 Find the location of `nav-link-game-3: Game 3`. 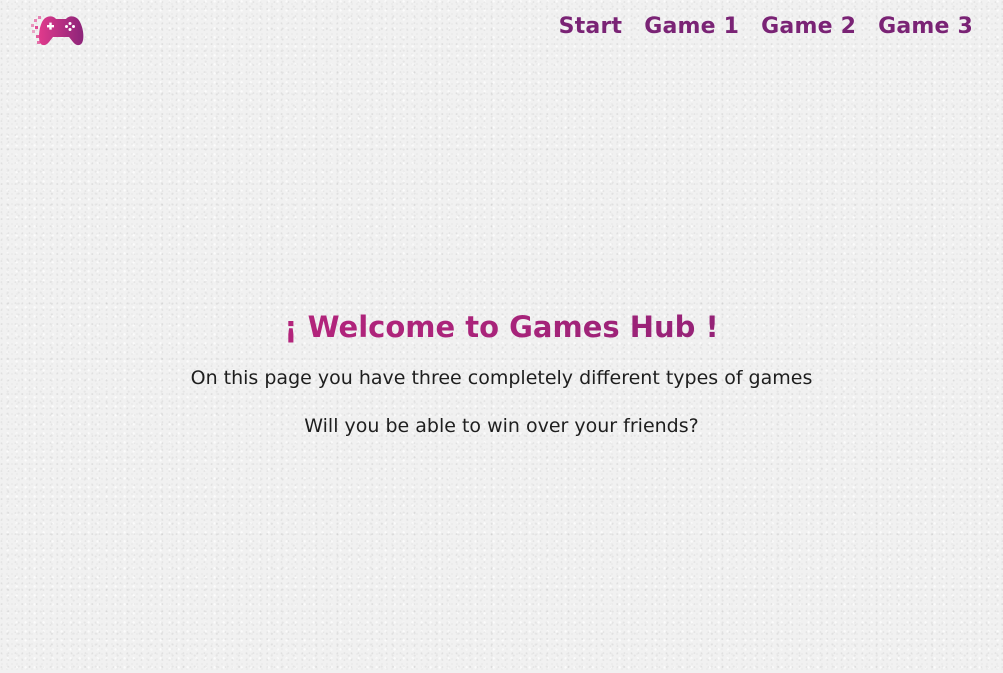

nav-link-game-3: Game 3 is located at coordinates (925, 26).